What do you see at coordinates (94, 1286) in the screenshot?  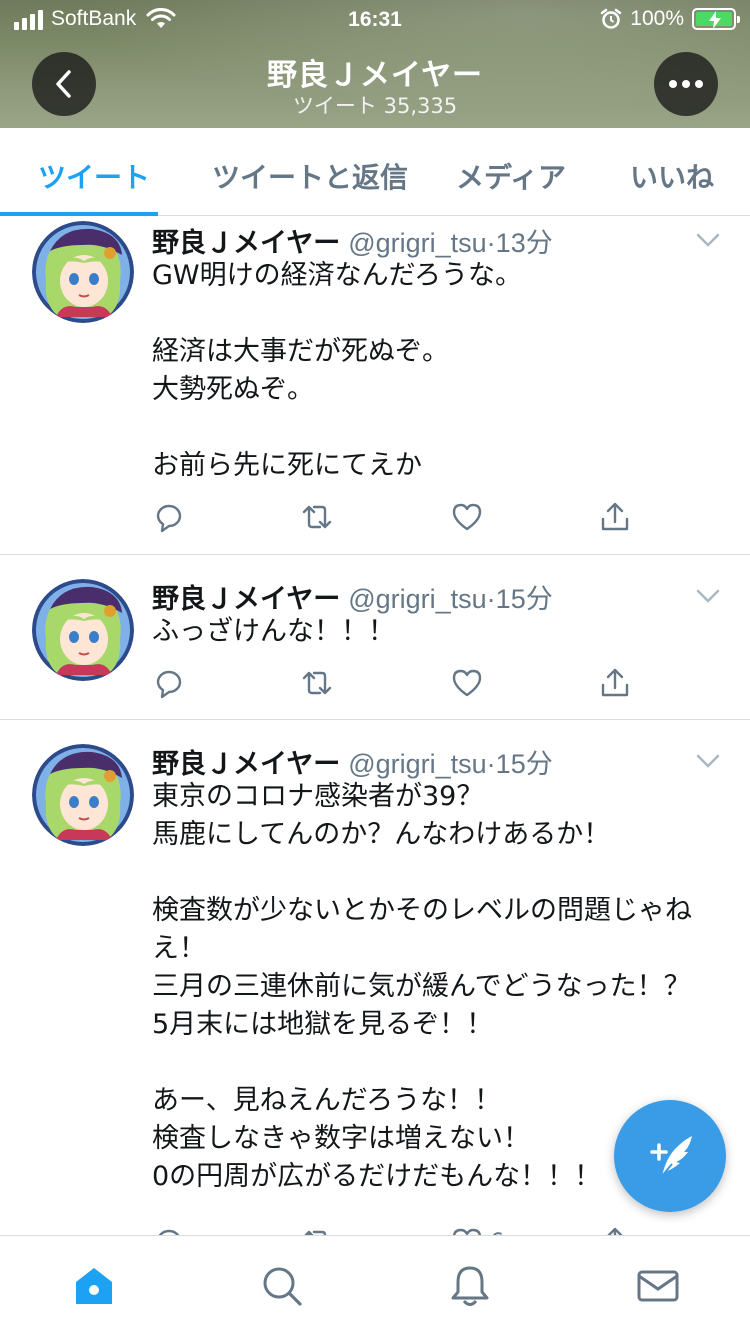 I see `home-icon` at bounding box center [94, 1286].